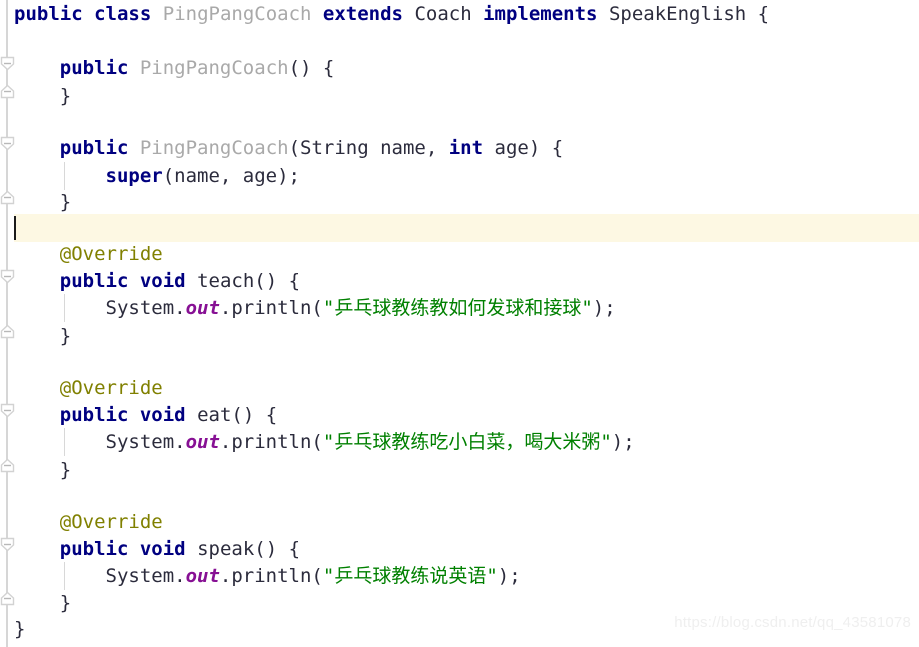 This screenshot has width=919, height=647. Describe the element at coordinates (231, 415) in the screenshot. I see `code-token-plain: eat() {` at that location.